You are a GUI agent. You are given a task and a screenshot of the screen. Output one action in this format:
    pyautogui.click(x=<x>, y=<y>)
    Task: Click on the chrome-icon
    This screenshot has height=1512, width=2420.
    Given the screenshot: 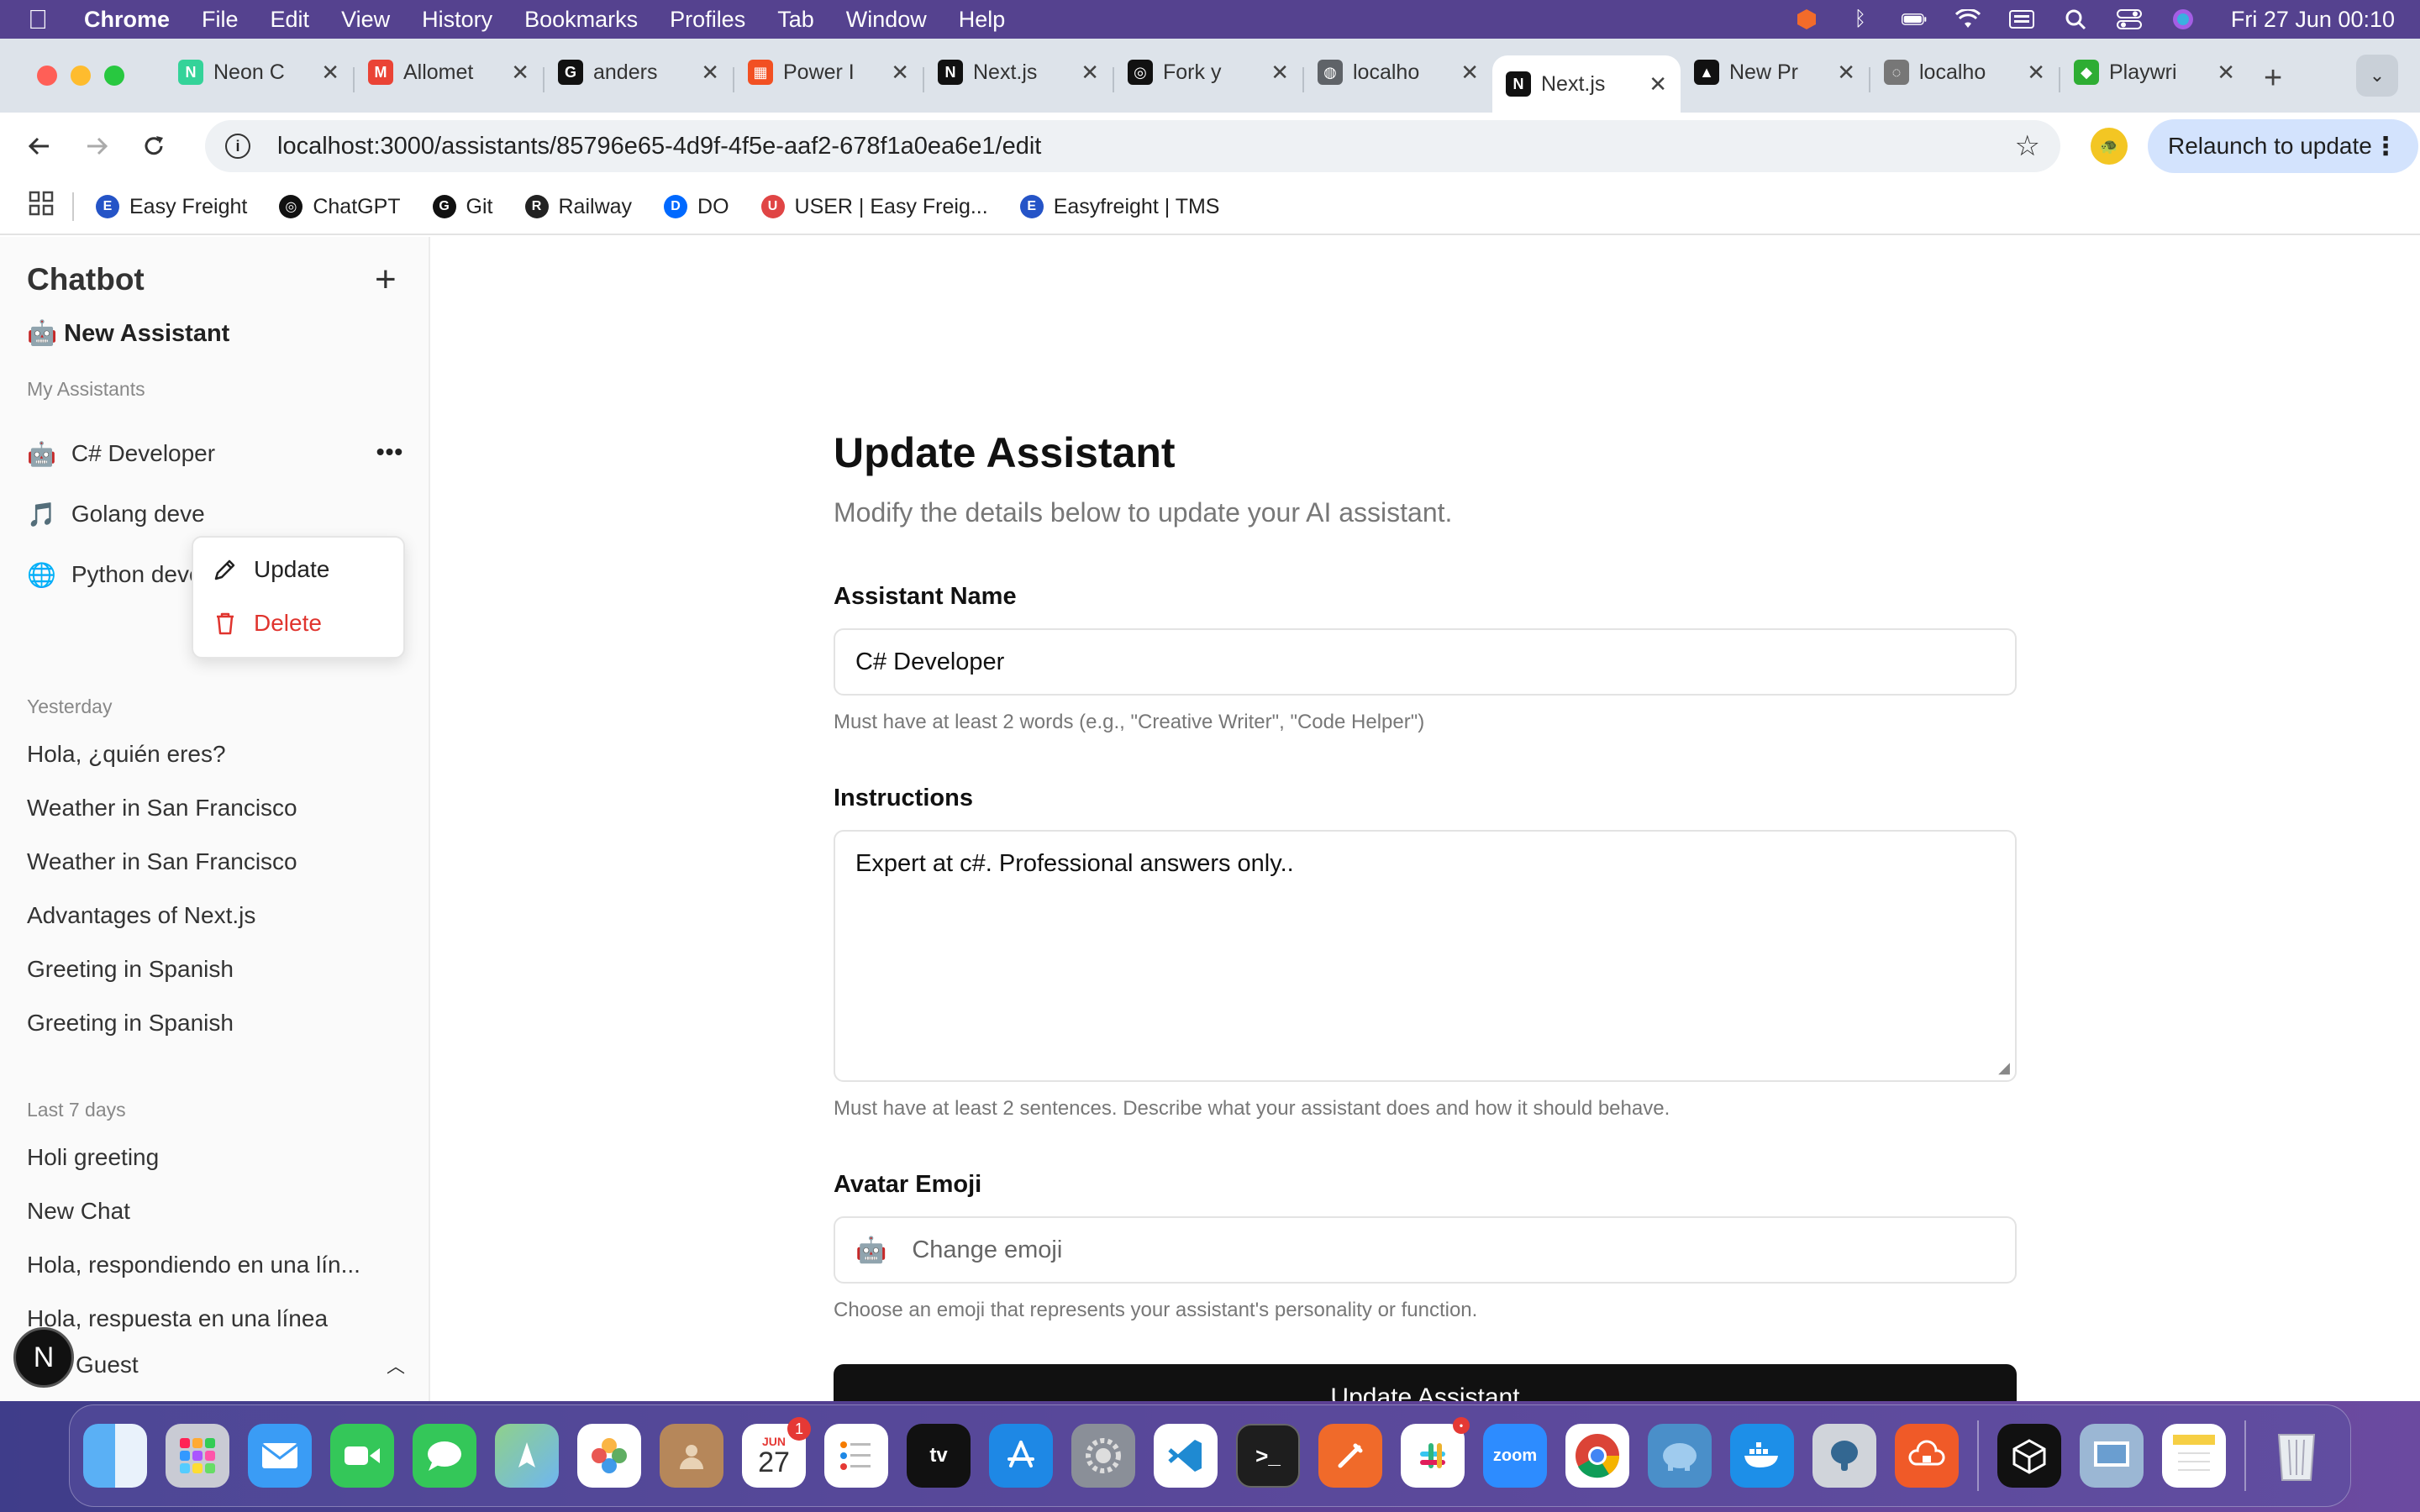 What is the action you would take?
    pyautogui.click(x=1597, y=1456)
    